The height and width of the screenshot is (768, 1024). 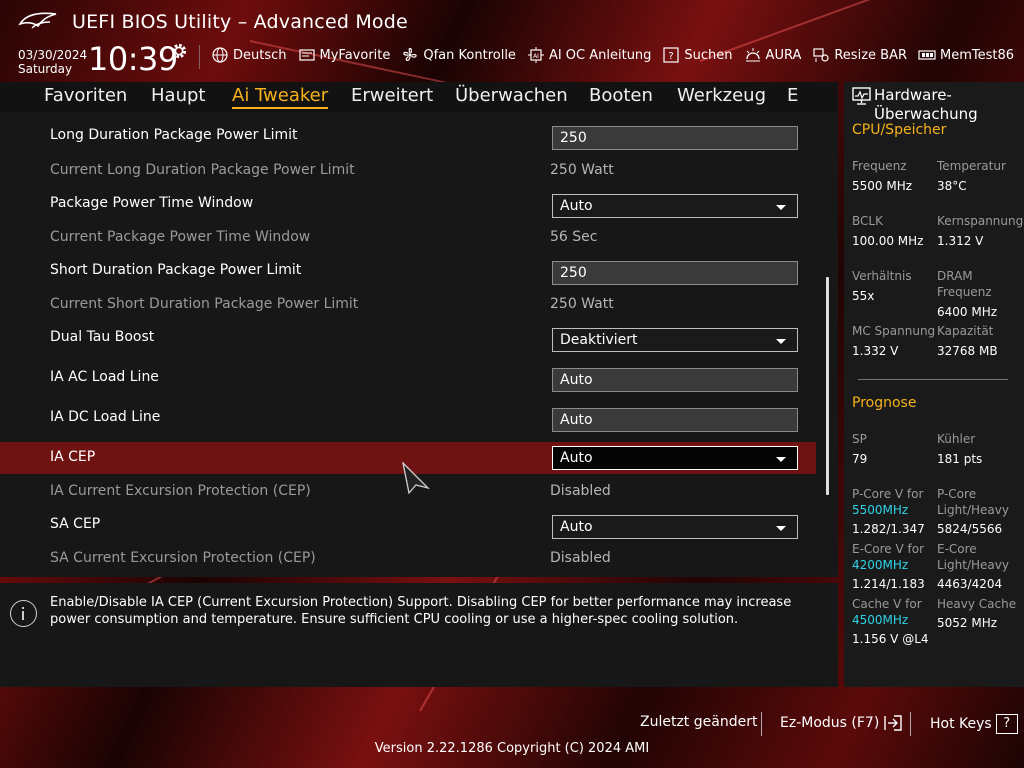 I want to click on tab-erweitert: Erweitert, so click(x=392, y=95).